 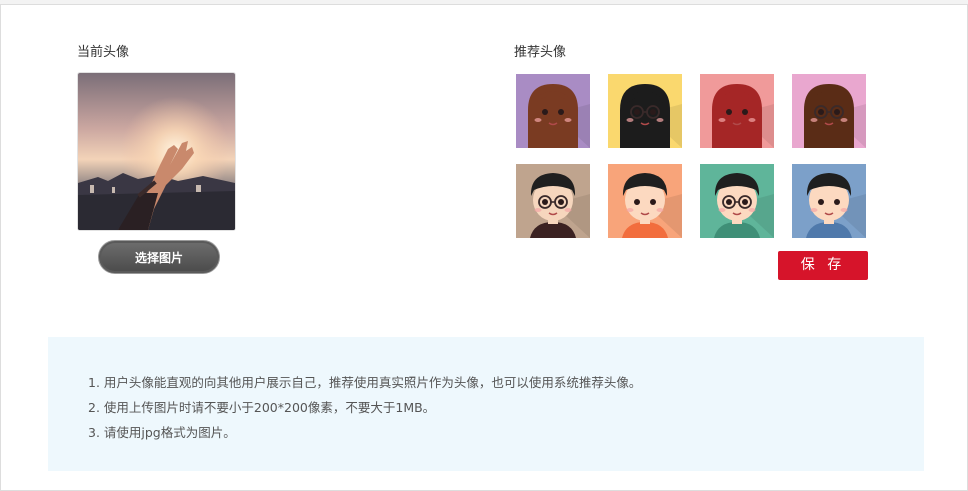 What do you see at coordinates (262, 407) in the screenshot?
I see `tip-item: 2. 使用上传图片时请不要小于200*200像素，不要大于1MB。` at bounding box center [262, 407].